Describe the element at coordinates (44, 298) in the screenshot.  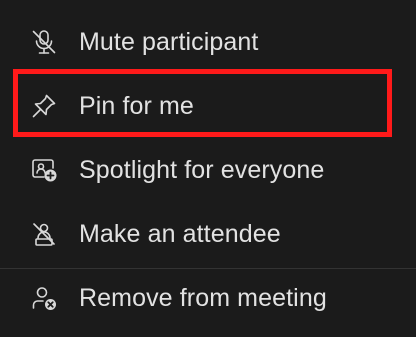
I see `remove-person-icon` at that location.